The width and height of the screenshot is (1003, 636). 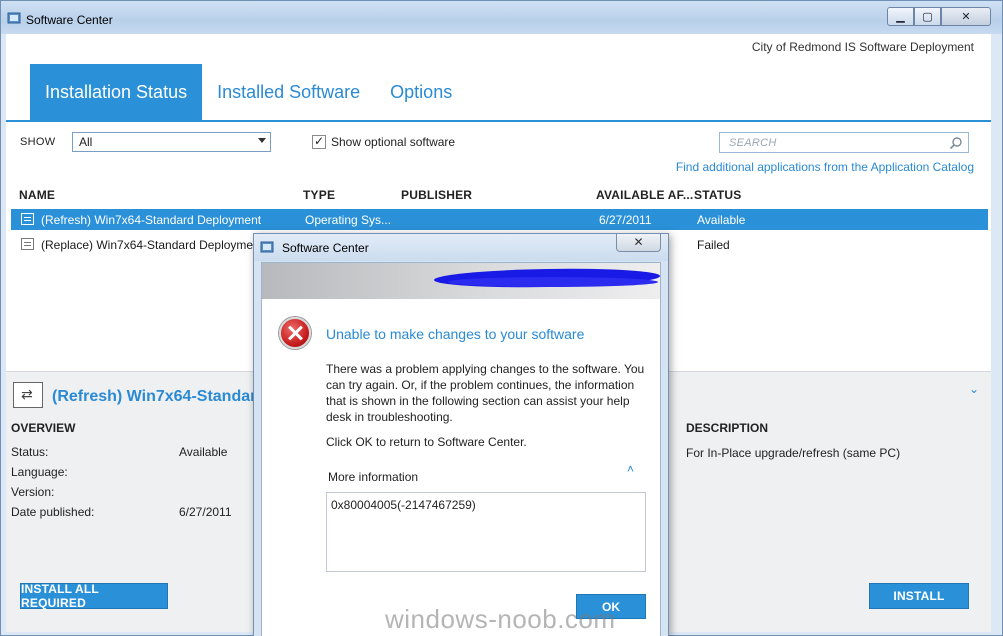 I want to click on show-label: SHOW, so click(x=38, y=142).